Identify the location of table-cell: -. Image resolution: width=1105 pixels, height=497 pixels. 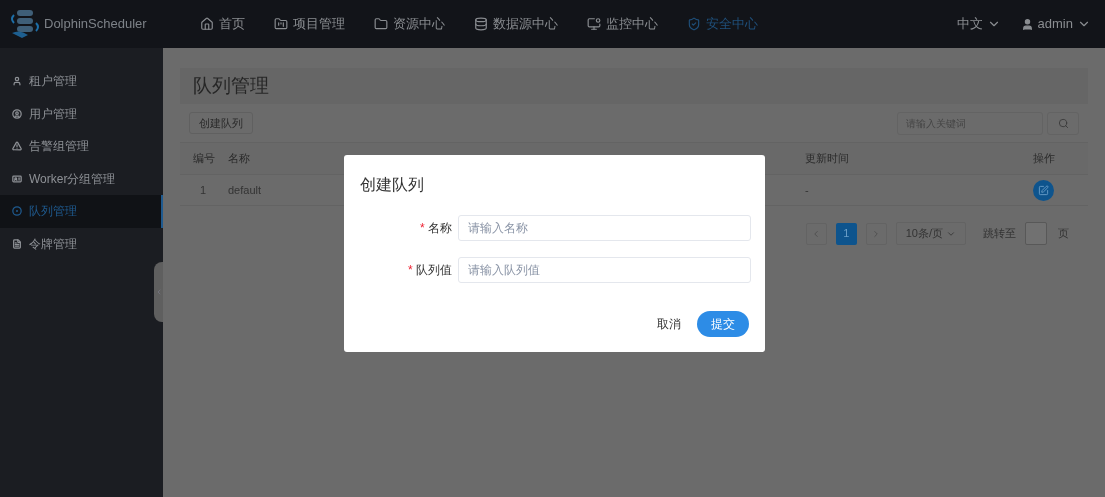
(807, 189).